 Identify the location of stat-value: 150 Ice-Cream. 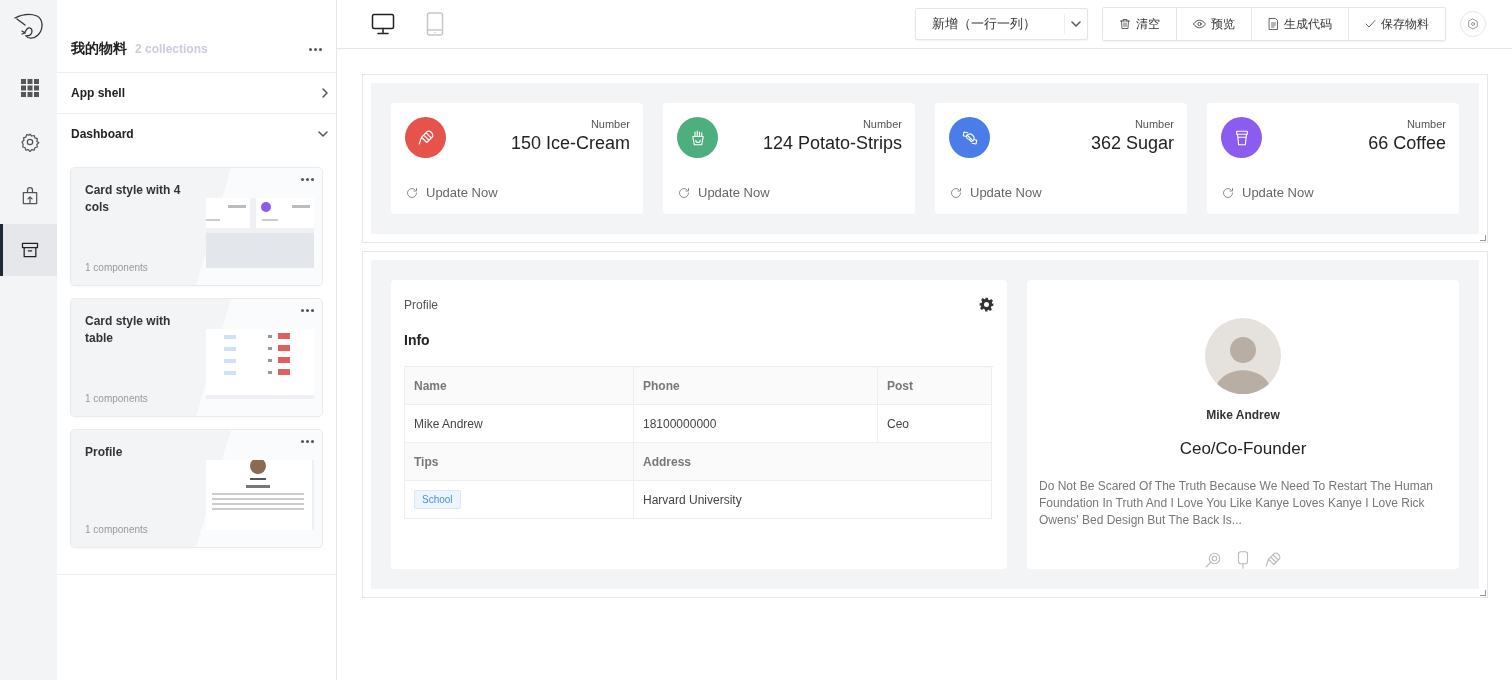
(570, 143).